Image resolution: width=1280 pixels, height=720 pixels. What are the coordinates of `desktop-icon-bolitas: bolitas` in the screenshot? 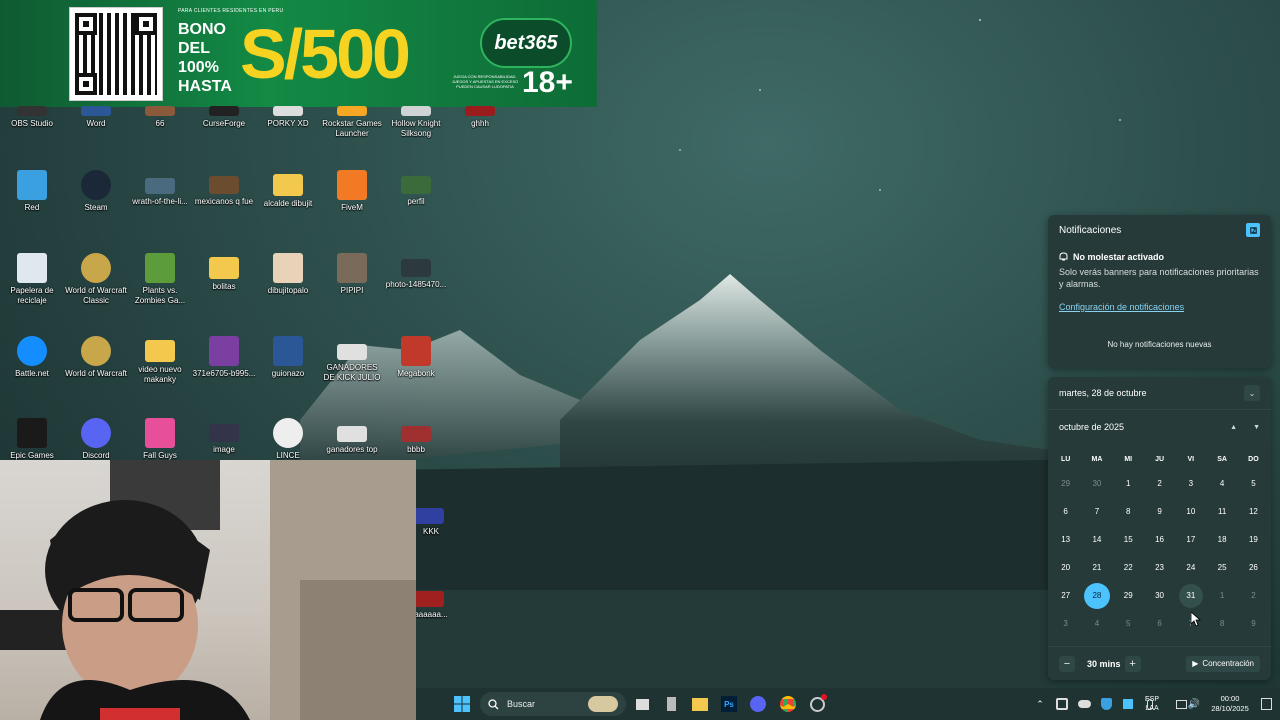 It's located at (224, 272).